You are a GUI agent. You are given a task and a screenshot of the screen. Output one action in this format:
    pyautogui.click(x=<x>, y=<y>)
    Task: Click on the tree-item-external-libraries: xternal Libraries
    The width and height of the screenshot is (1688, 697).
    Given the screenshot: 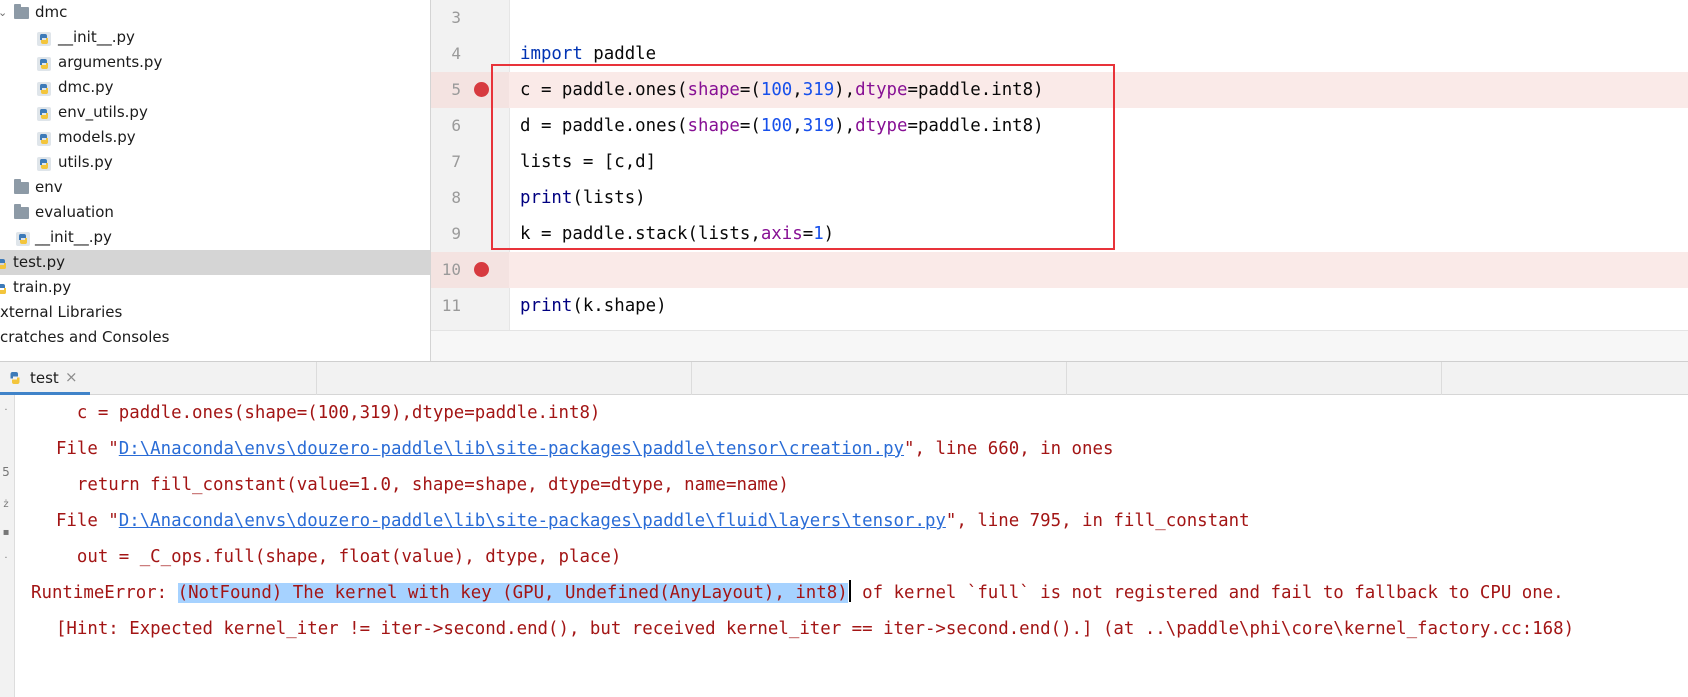 What is the action you would take?
    pyautogui.click(x=215, y=312)
    